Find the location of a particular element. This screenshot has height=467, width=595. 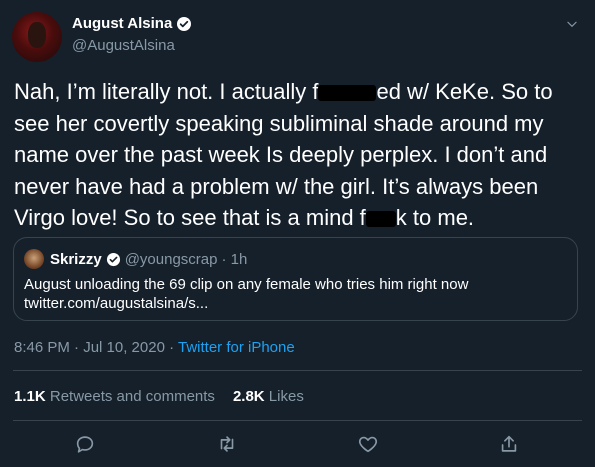

chevron-down-icon is located at coordinates (572, 24).